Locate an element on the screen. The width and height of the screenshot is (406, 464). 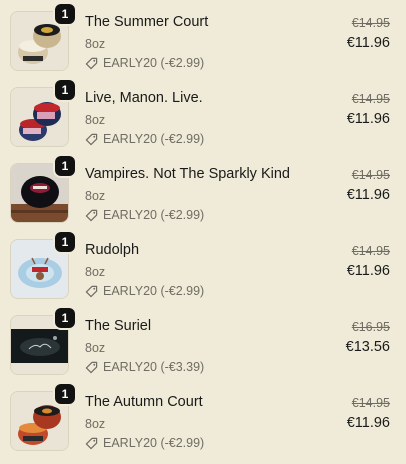
final-price: €13.56 is located at coordinates (367, 347).